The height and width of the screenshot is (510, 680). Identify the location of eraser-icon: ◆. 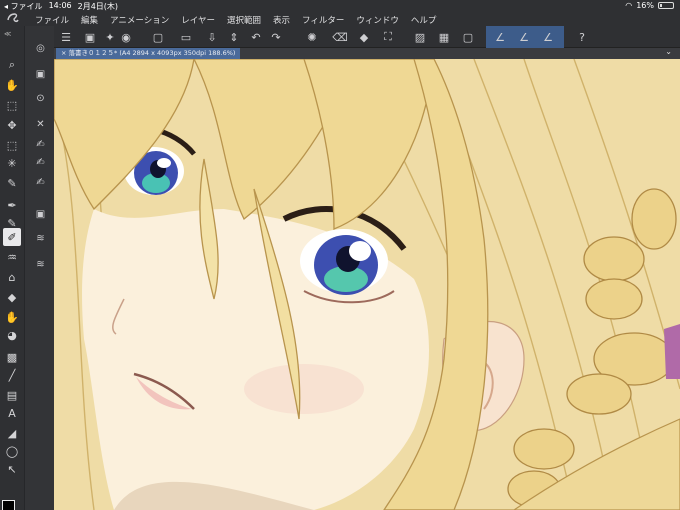
(12, 297).